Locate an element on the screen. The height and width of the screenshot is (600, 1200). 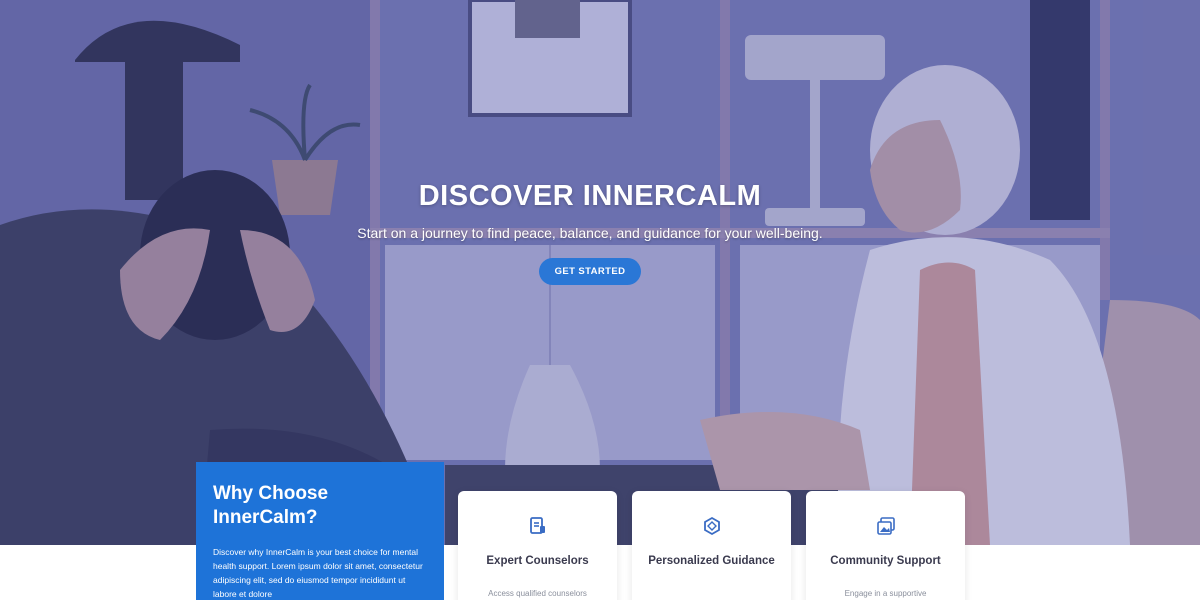
hero-title: DISCOVER INNERCALM is located at coordinates (590, 196).